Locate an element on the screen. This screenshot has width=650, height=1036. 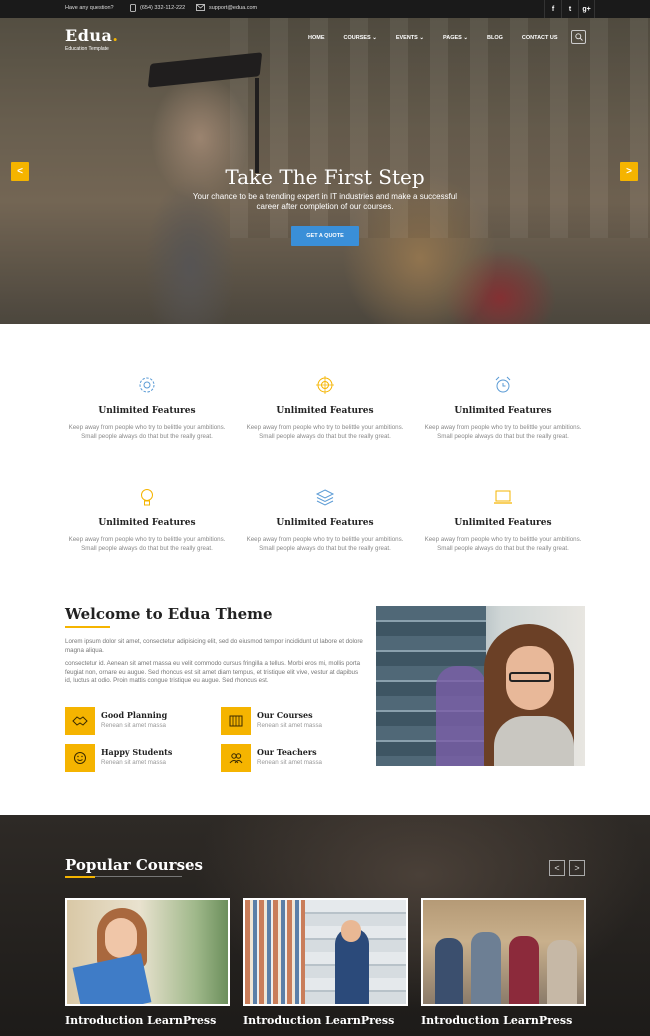
gear-icon is located at coordinates (147, 385).